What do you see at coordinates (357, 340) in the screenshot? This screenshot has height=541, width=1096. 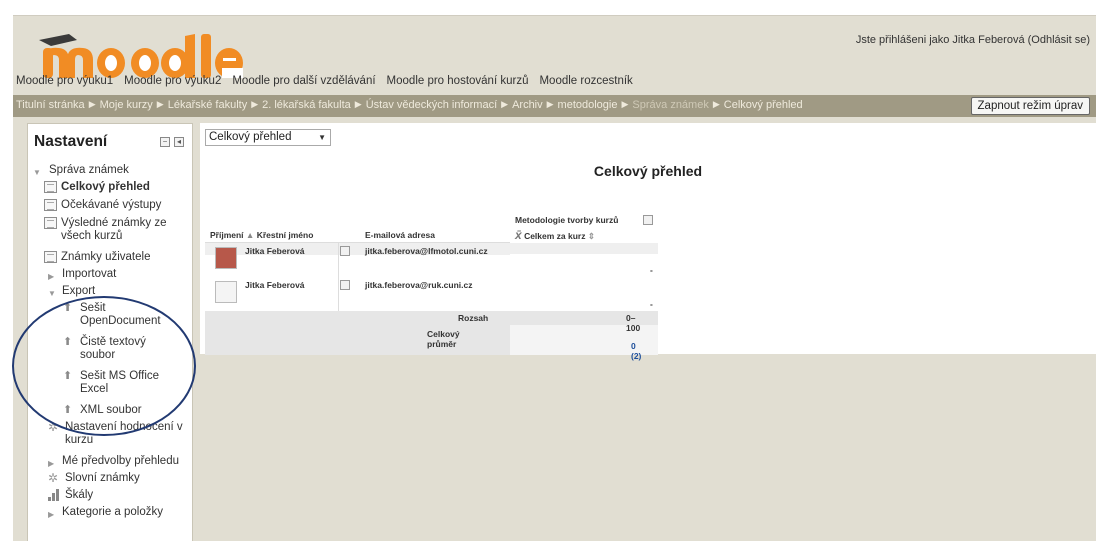 I see `average-row` at bounding box center [357, 340].